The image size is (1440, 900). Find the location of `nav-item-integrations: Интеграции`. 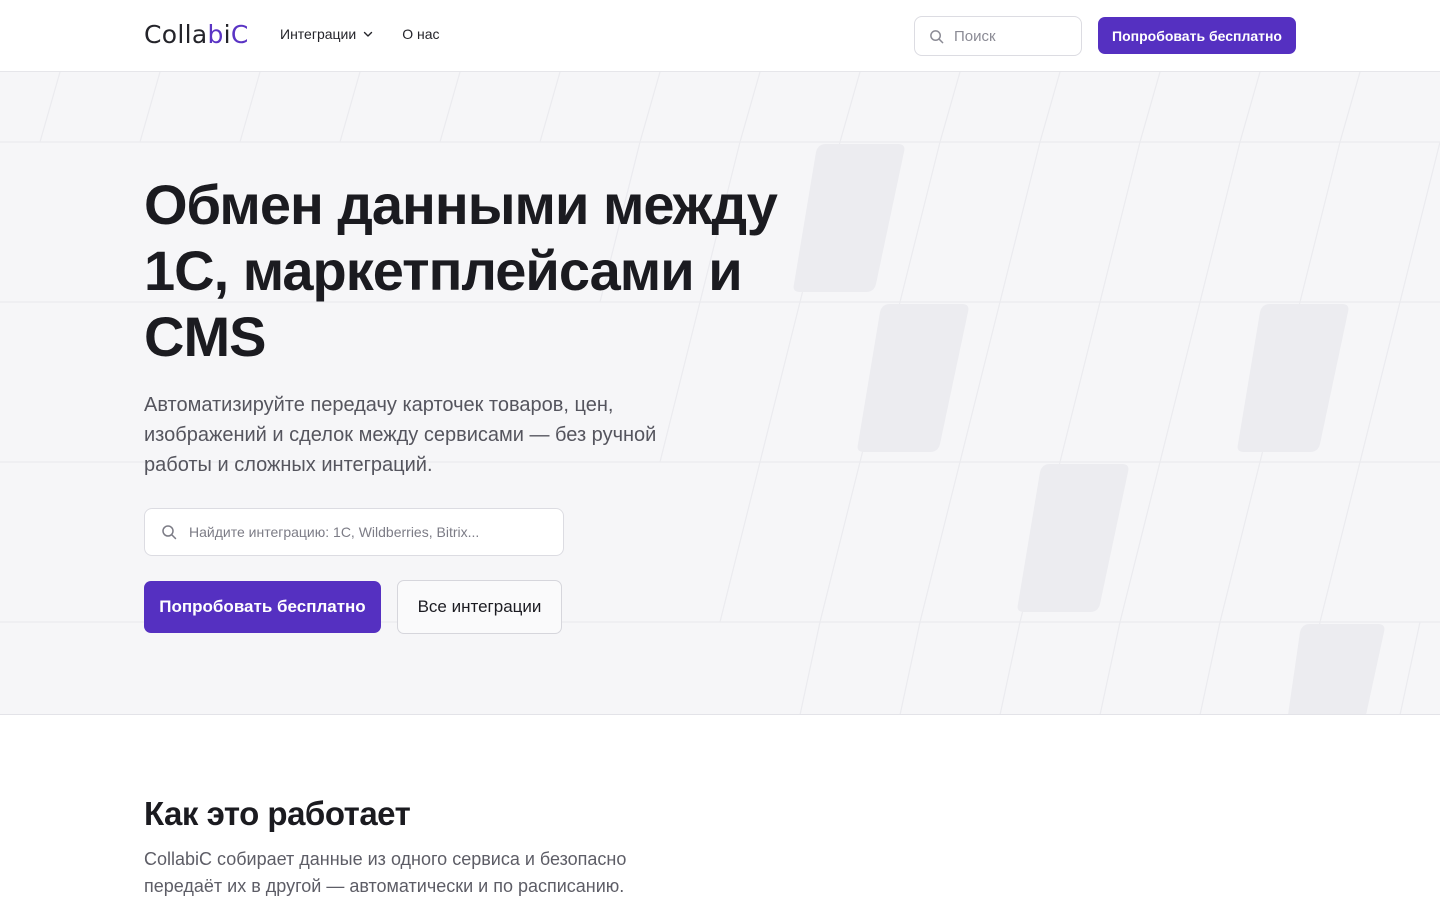

nav-item-integrations: Интеграции is located at coordinates (327, 34).